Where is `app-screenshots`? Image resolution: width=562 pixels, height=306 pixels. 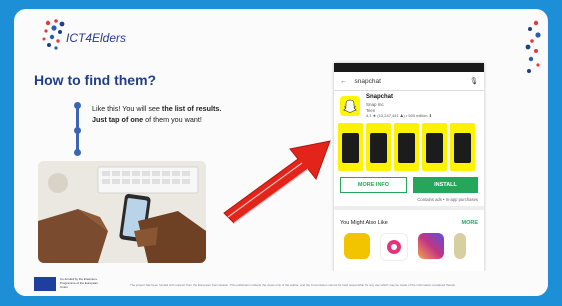
app-screenshots is located at coordinates (409, 147).